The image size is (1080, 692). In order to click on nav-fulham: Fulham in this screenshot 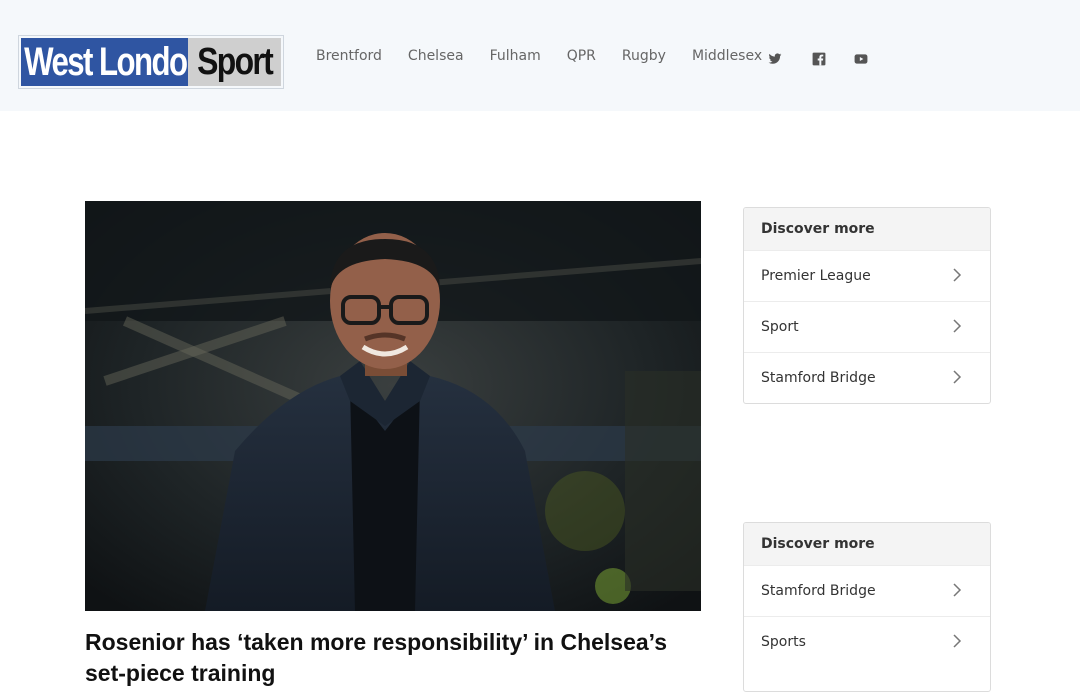, I will do `click(515, 56)`.